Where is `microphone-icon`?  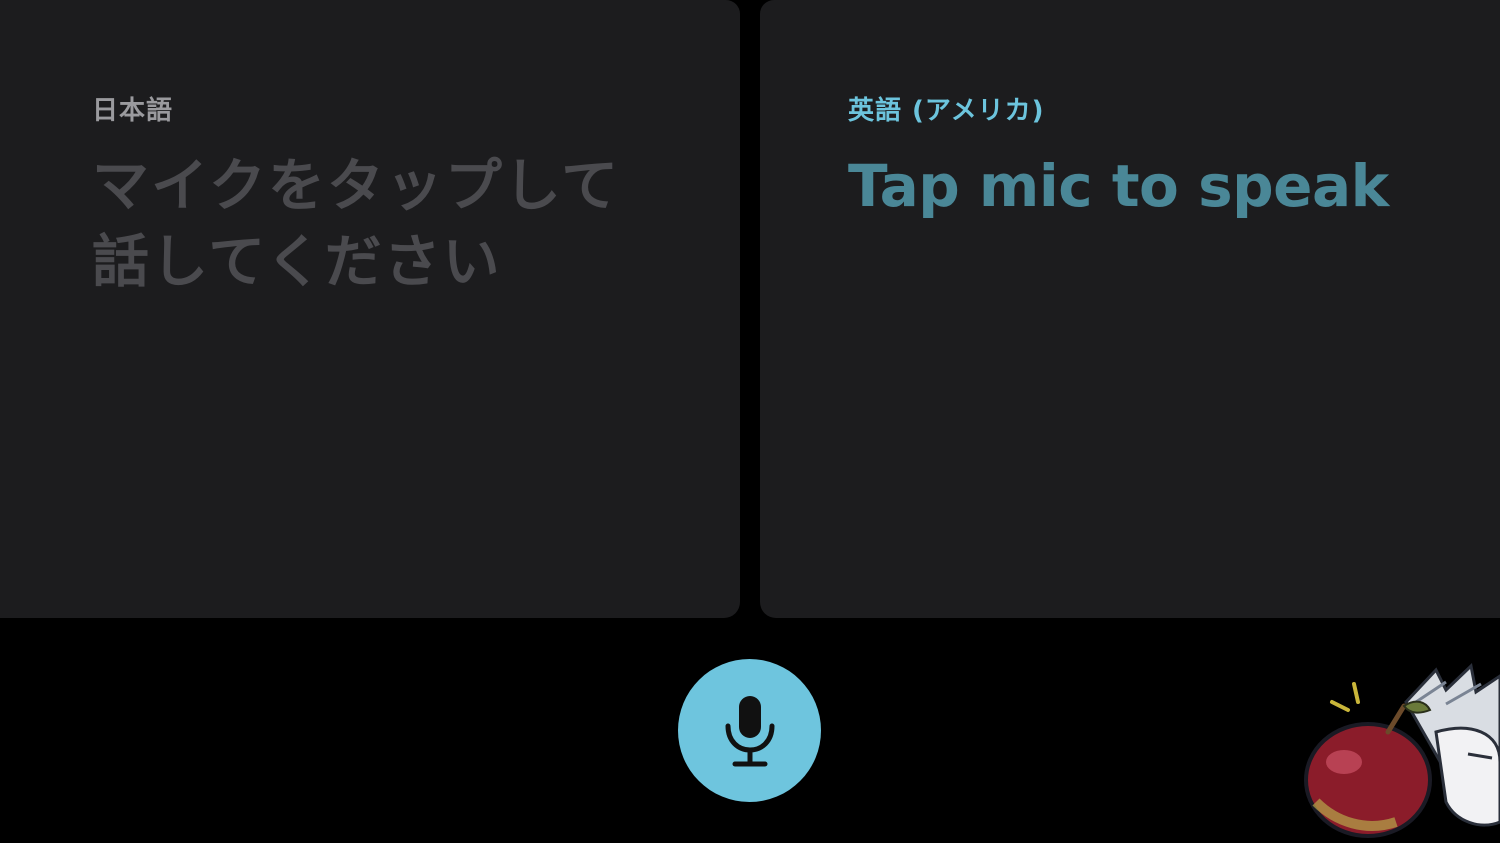
microphone-icon is located at coordinates (749, 730).